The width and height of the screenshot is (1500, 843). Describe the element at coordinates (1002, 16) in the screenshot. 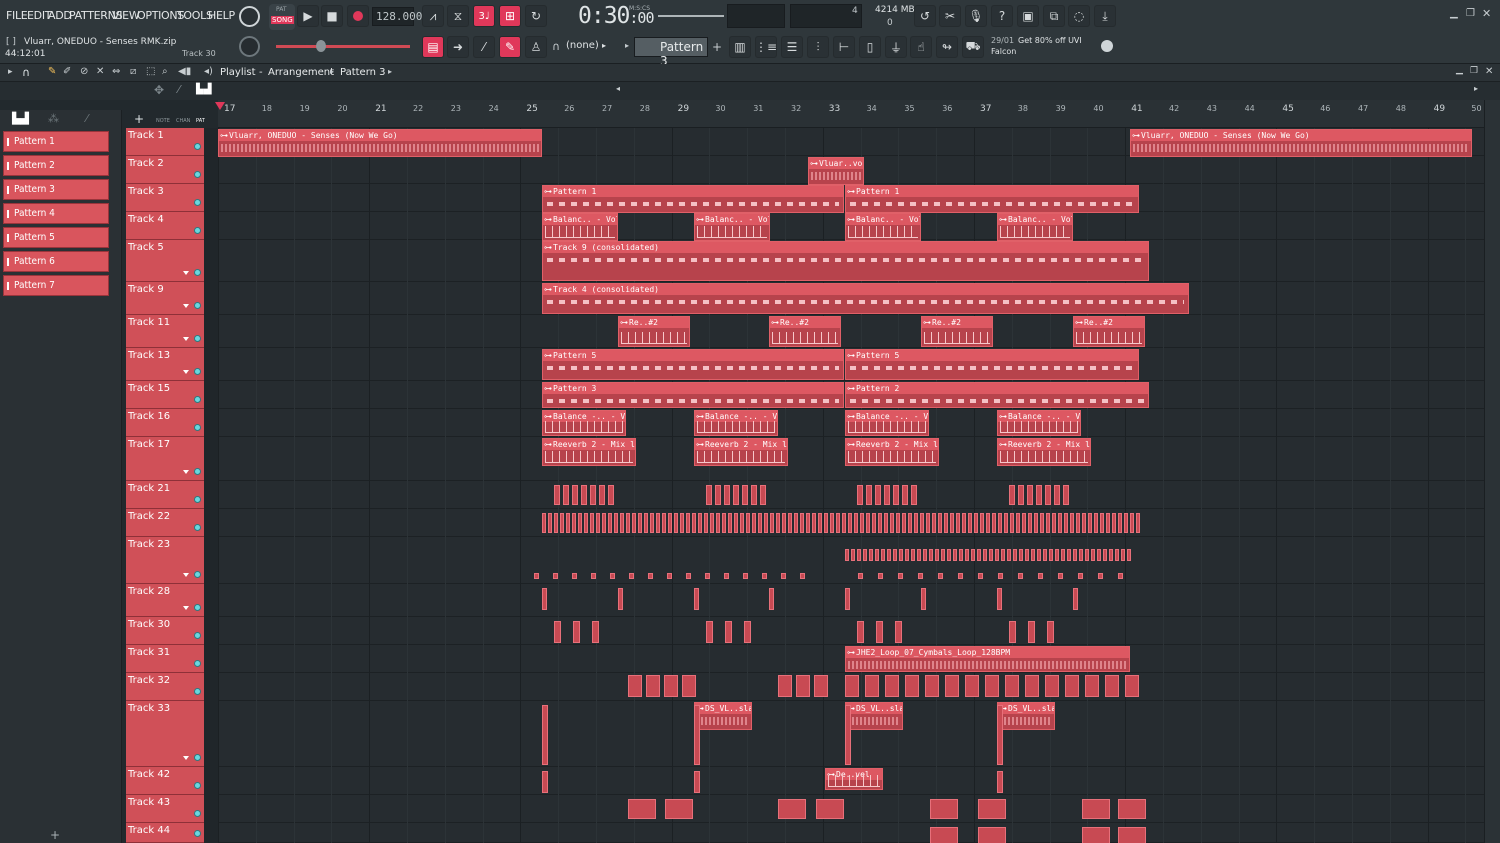

I see `help-button: ?` at that location.